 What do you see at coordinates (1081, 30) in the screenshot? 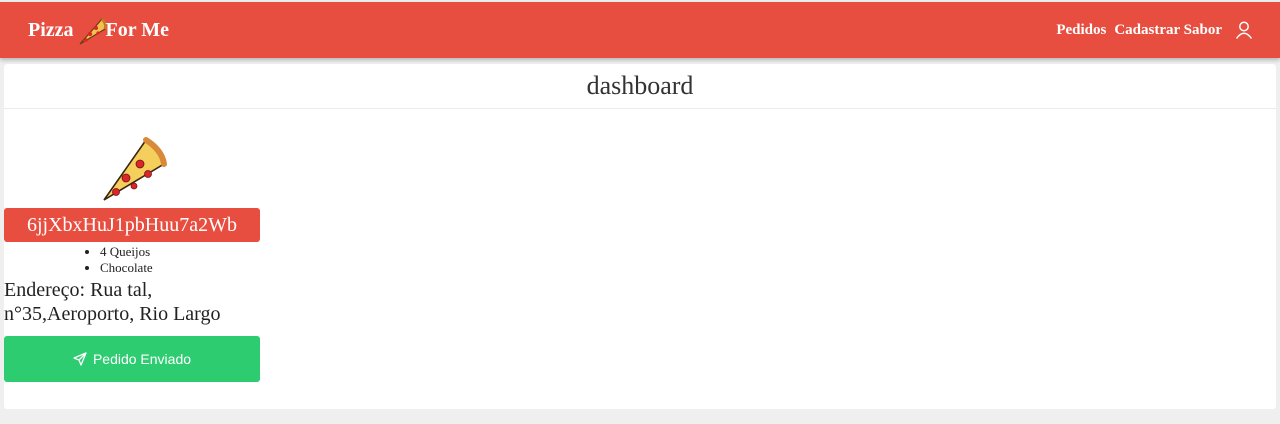
I see `nav-link-pedidos: Pedidos` at bounding box center [1081, 30].